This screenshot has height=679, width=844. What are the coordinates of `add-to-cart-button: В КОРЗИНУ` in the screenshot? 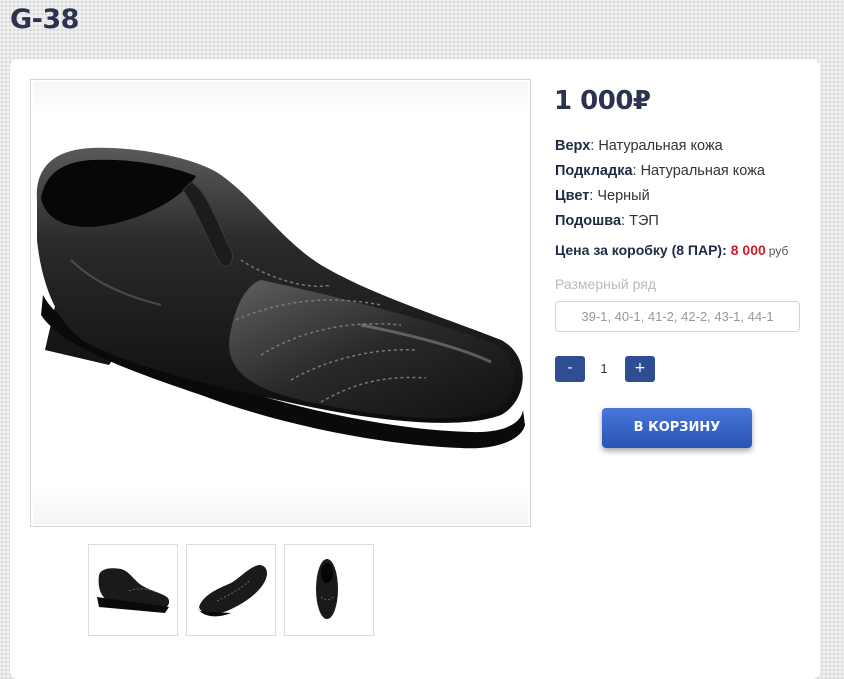 It's located at (677, 428).